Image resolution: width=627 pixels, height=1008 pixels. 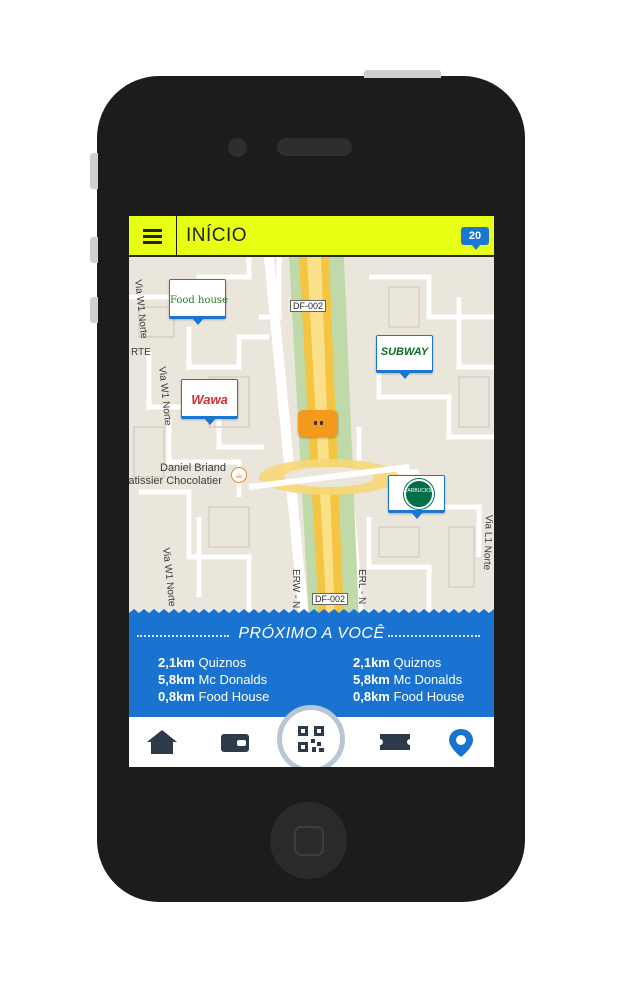 What do you see at coordinates (94, 171) in the screenshot?
I see `phone-mute-switch` at bounding box center [94, 171].